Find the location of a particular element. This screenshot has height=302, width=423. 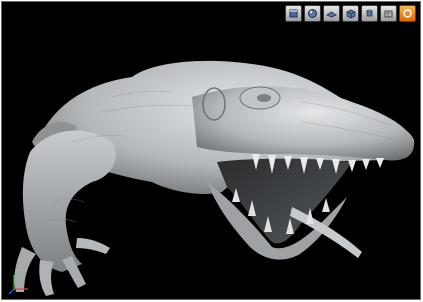

axis-gizmo-icon is located at coordinates (18, 285).